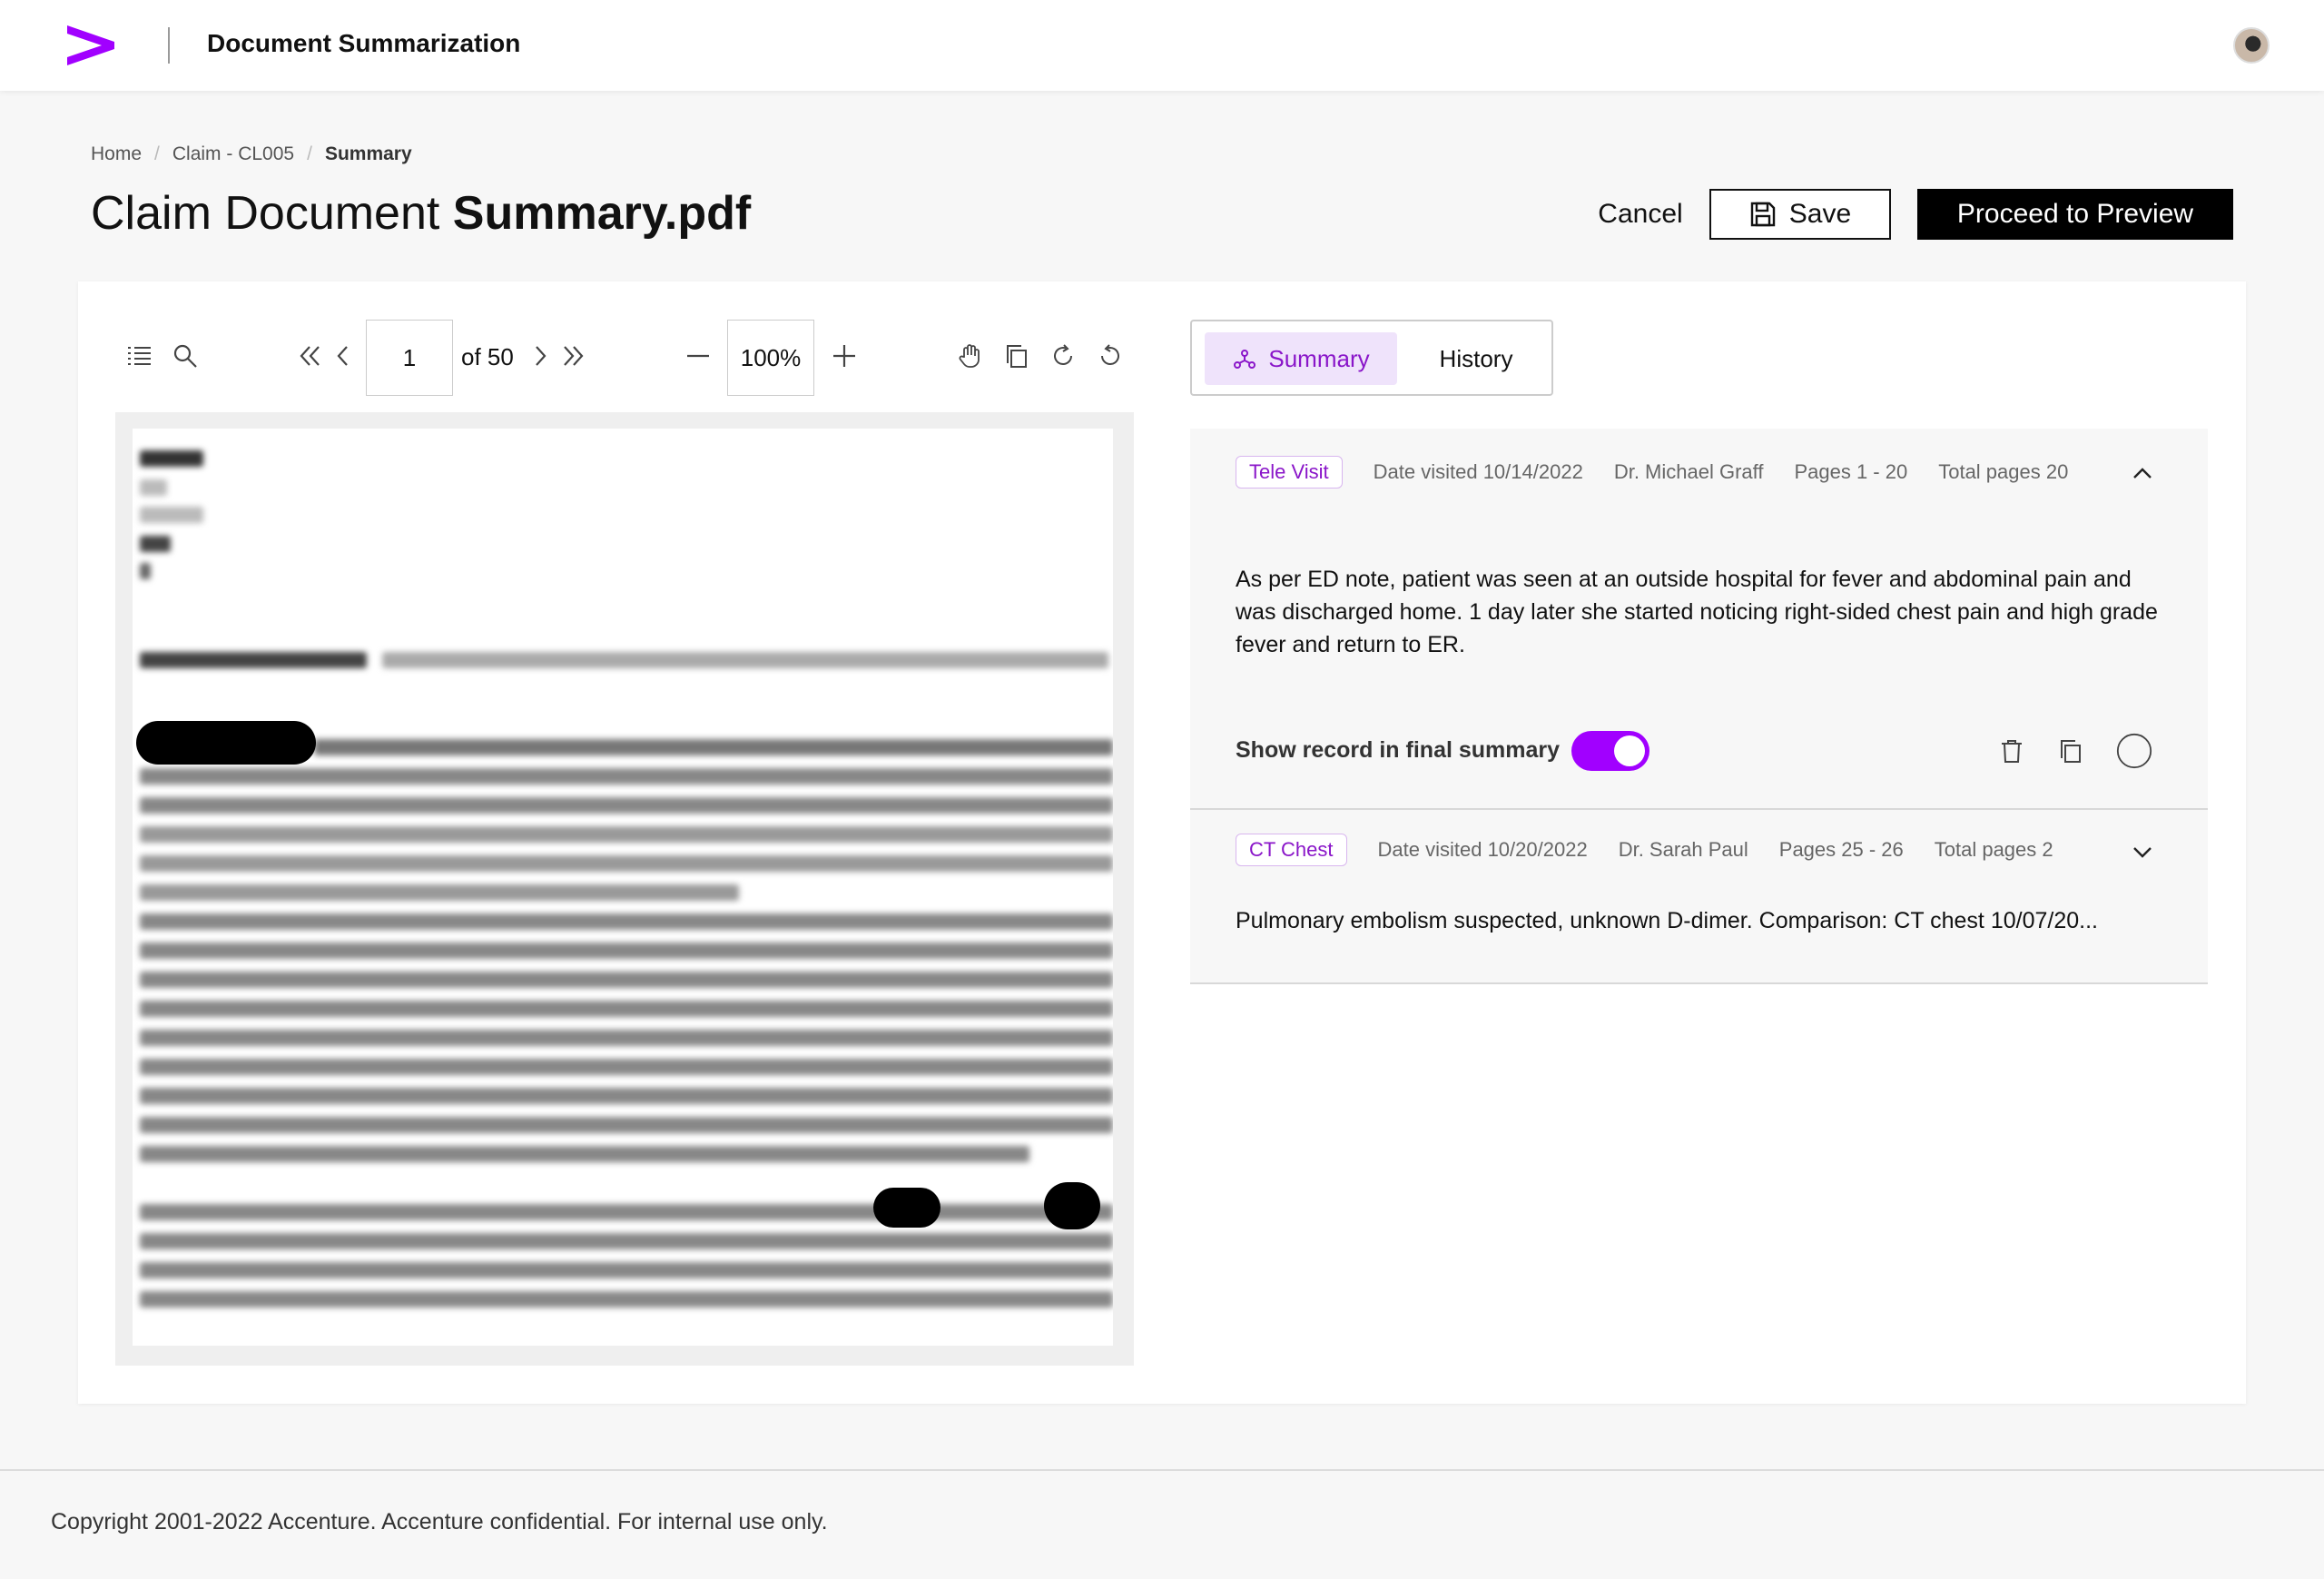 Image resolution: width=2324 pixels, height=1579 pixels. I want to click on record-type-tag: CT Chest, so click(1291, 850).